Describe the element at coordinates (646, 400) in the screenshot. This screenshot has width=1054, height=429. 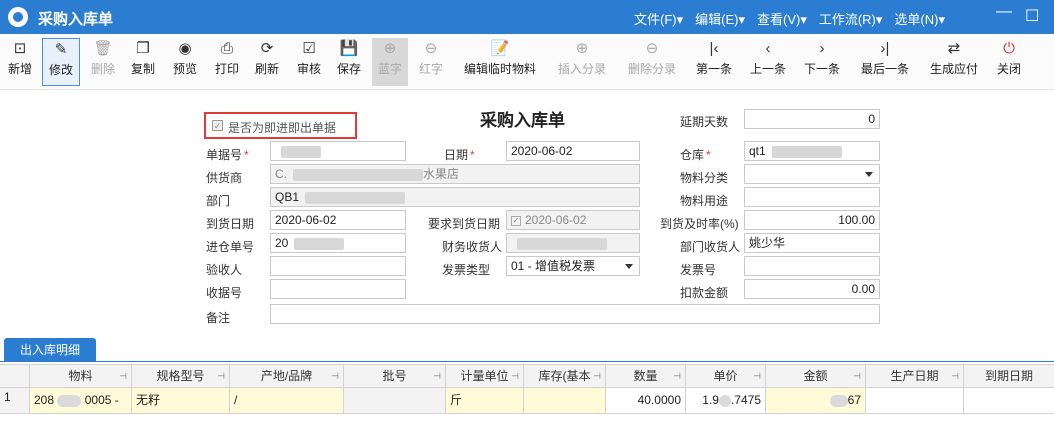
I see `quantity-cell: 40.0000` at that location.